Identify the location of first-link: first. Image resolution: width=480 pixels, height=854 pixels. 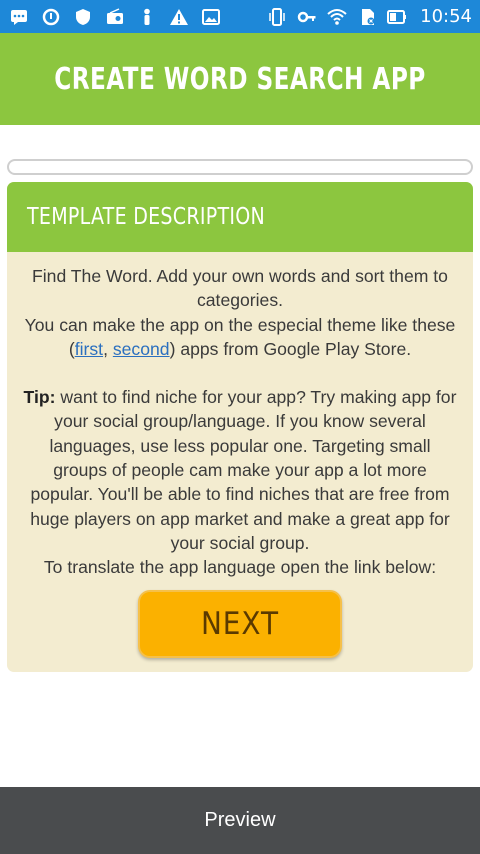
(89, 349).